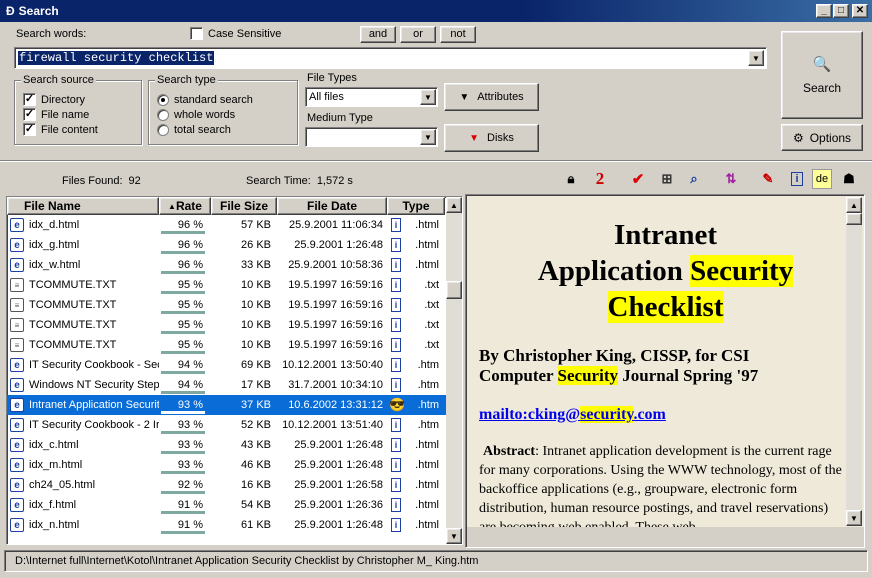 The width and height of the screenshot is (872, 578). I want to click on split-icon: ⇅, so click(731, 179).